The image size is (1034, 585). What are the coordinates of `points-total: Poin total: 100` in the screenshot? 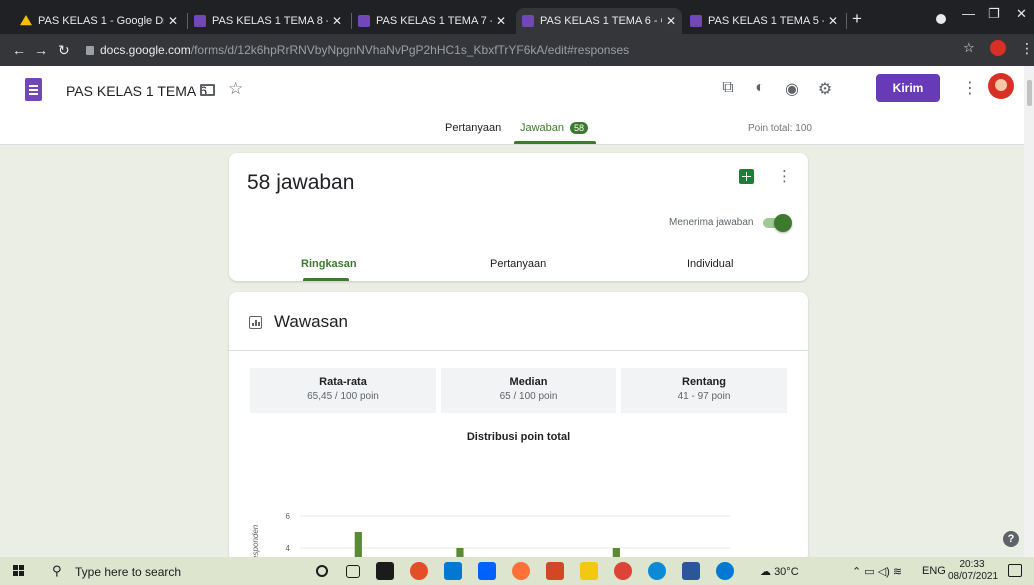 It's located at (780, 128).